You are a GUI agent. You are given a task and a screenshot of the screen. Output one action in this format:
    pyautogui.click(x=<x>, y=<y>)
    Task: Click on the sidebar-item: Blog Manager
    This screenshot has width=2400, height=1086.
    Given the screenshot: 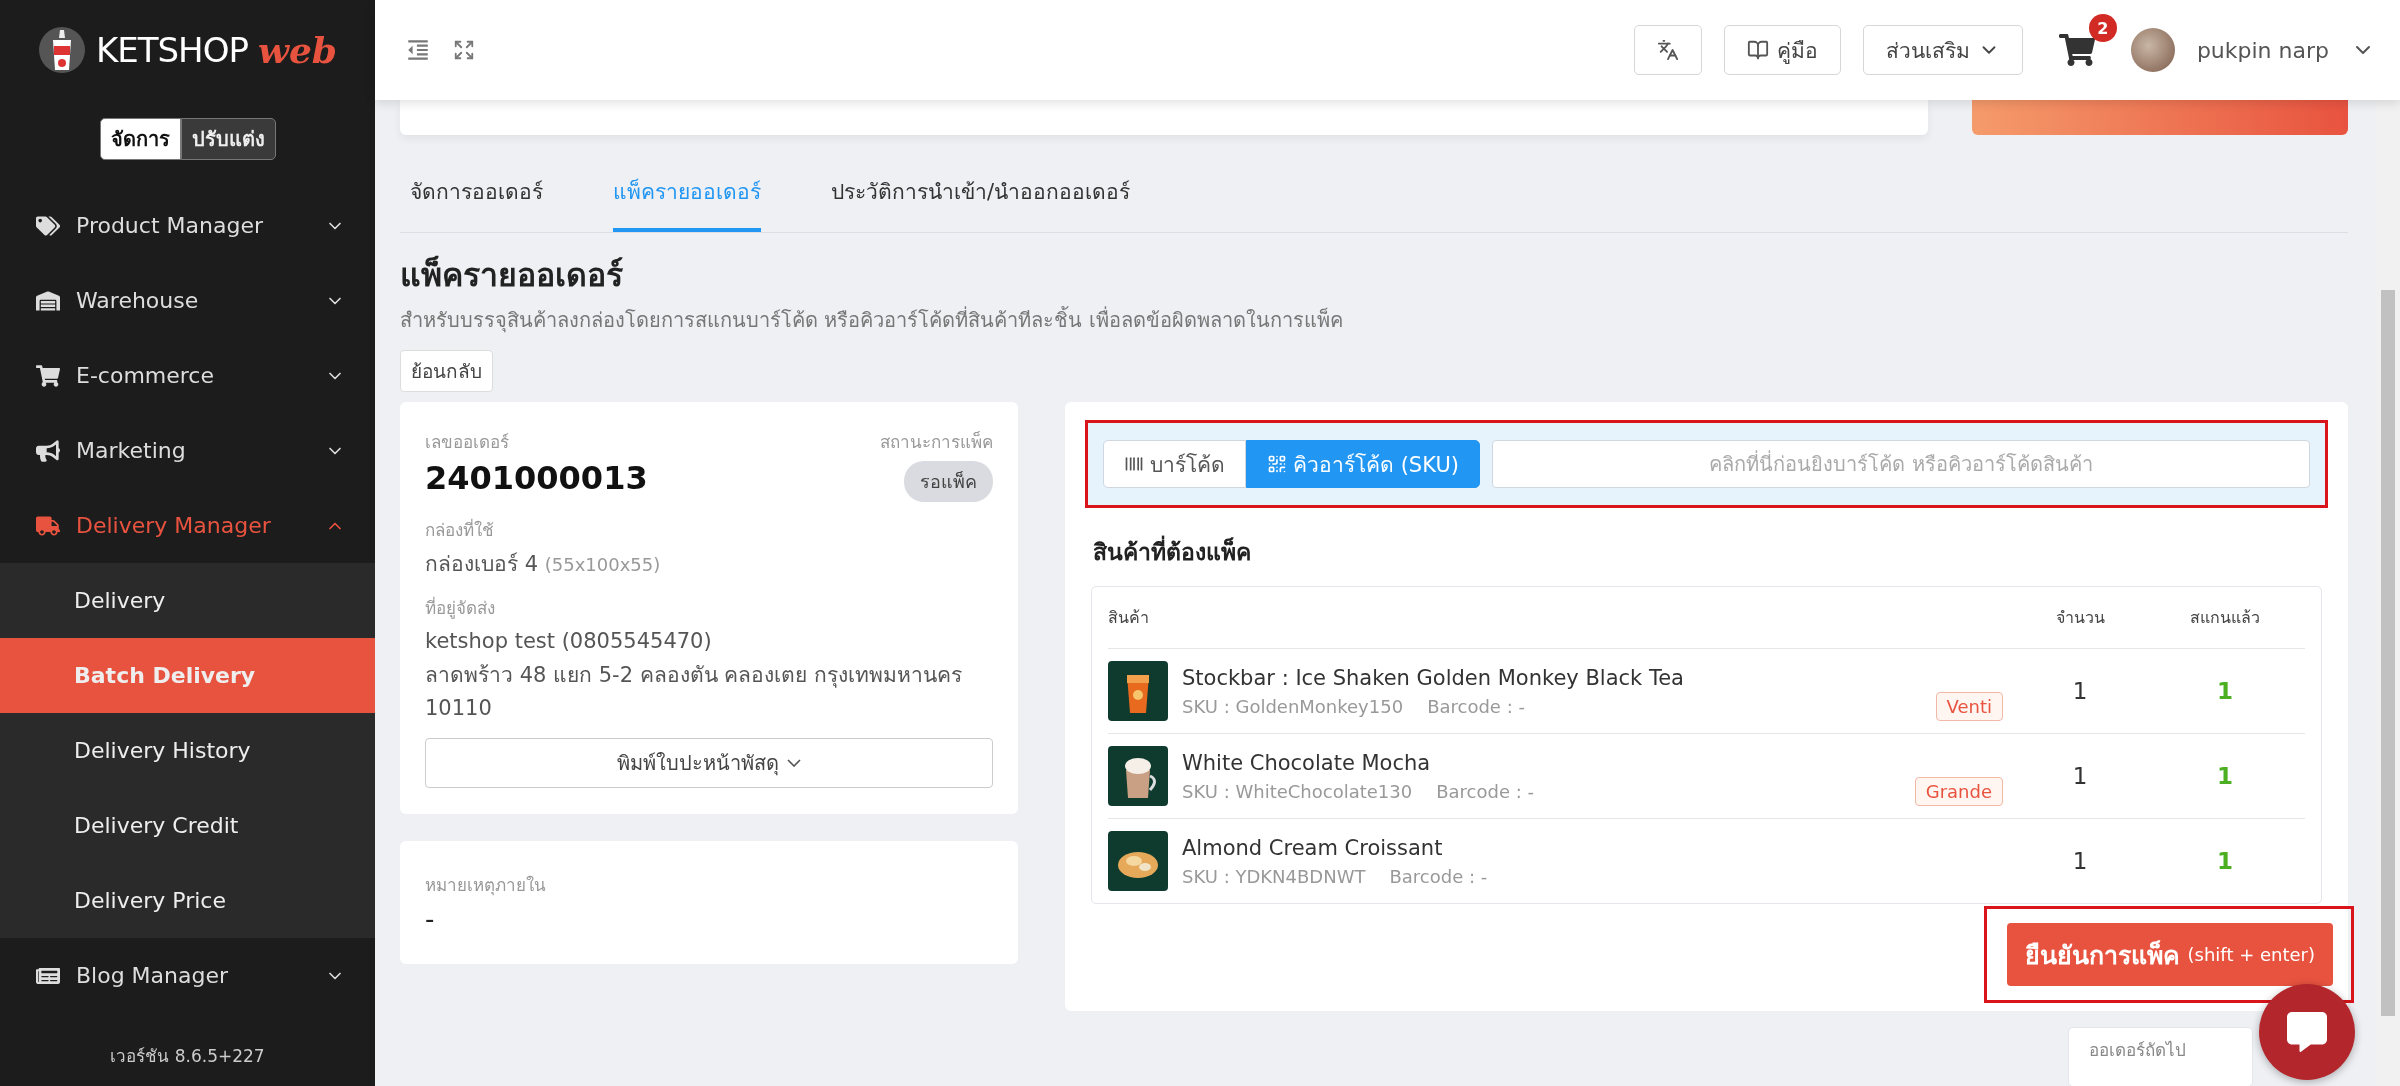 What is the action you would take?
    pyautogui.click(x=187, y=975)
    